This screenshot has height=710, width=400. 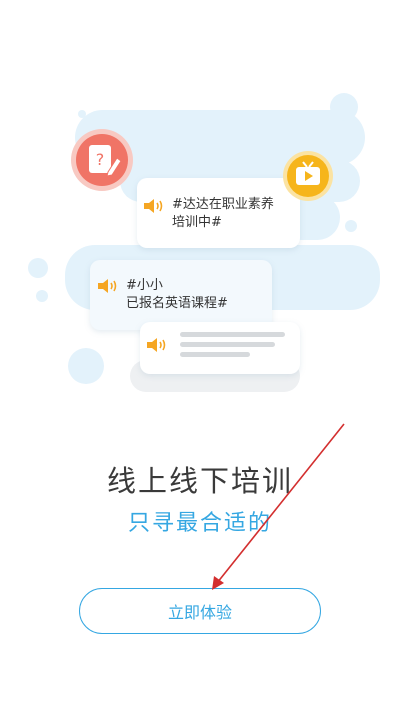 I want to click on page-subtitle: 只寻最合适的, so click(x=199, y=523).